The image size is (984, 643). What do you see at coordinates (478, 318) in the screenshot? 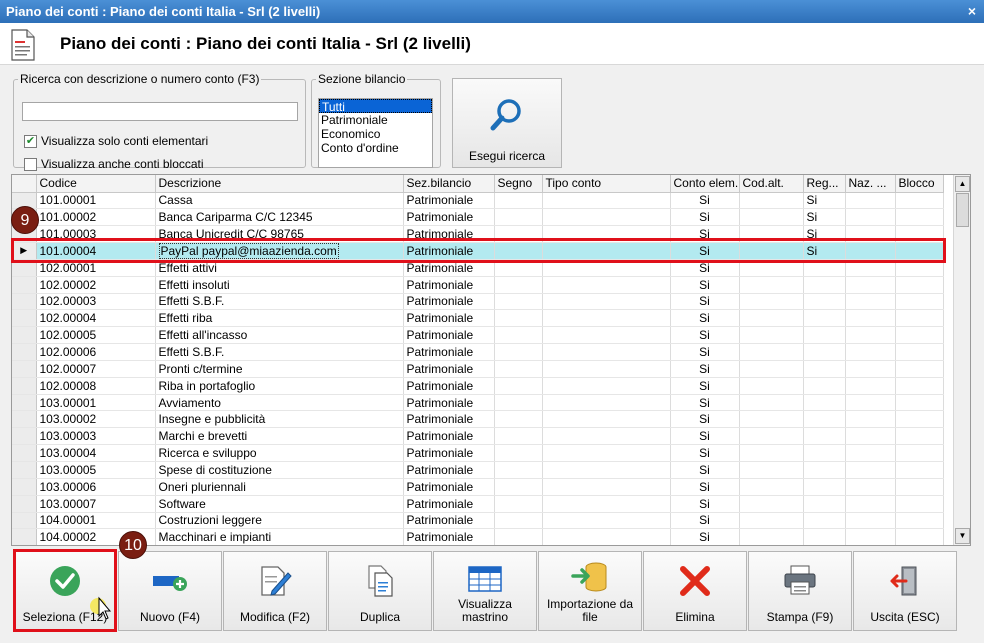
I see `table-row: 102.00004 Effetti riba Patrimoniale Si` at bounding box center [478, 318].